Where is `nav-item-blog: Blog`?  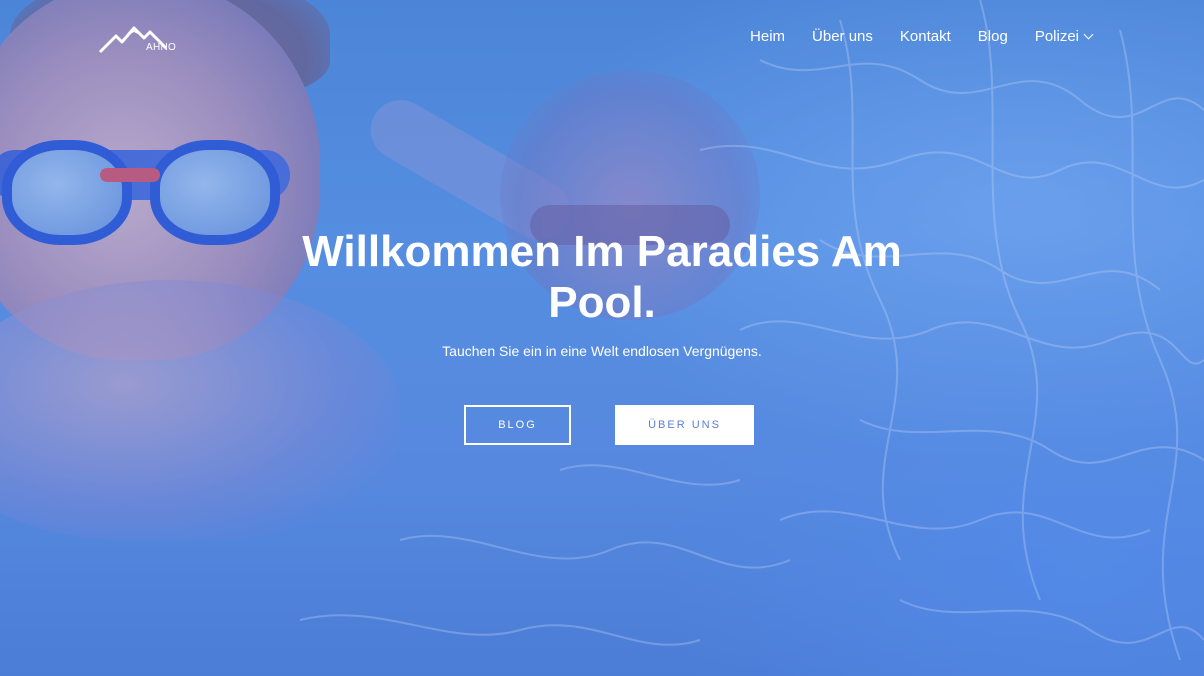
nav-item-blog: Blog is located at coordinates (993, 36).